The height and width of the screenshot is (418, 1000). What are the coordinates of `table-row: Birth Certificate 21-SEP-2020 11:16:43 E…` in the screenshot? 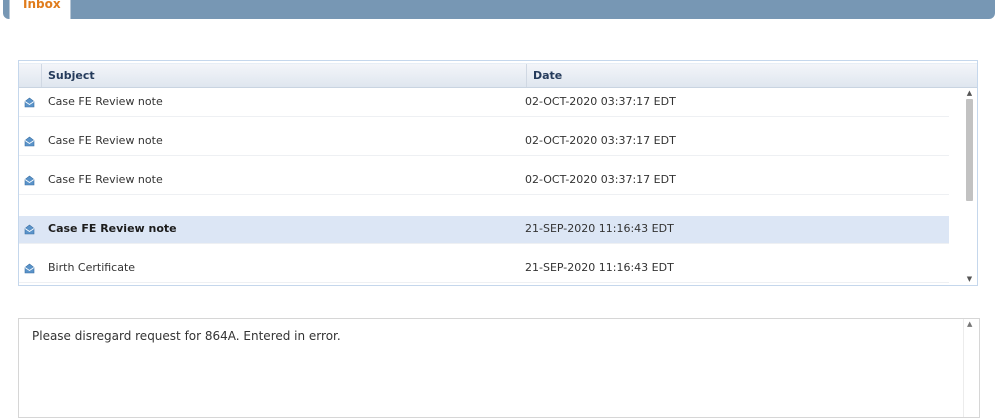 It's located at (484, 269).